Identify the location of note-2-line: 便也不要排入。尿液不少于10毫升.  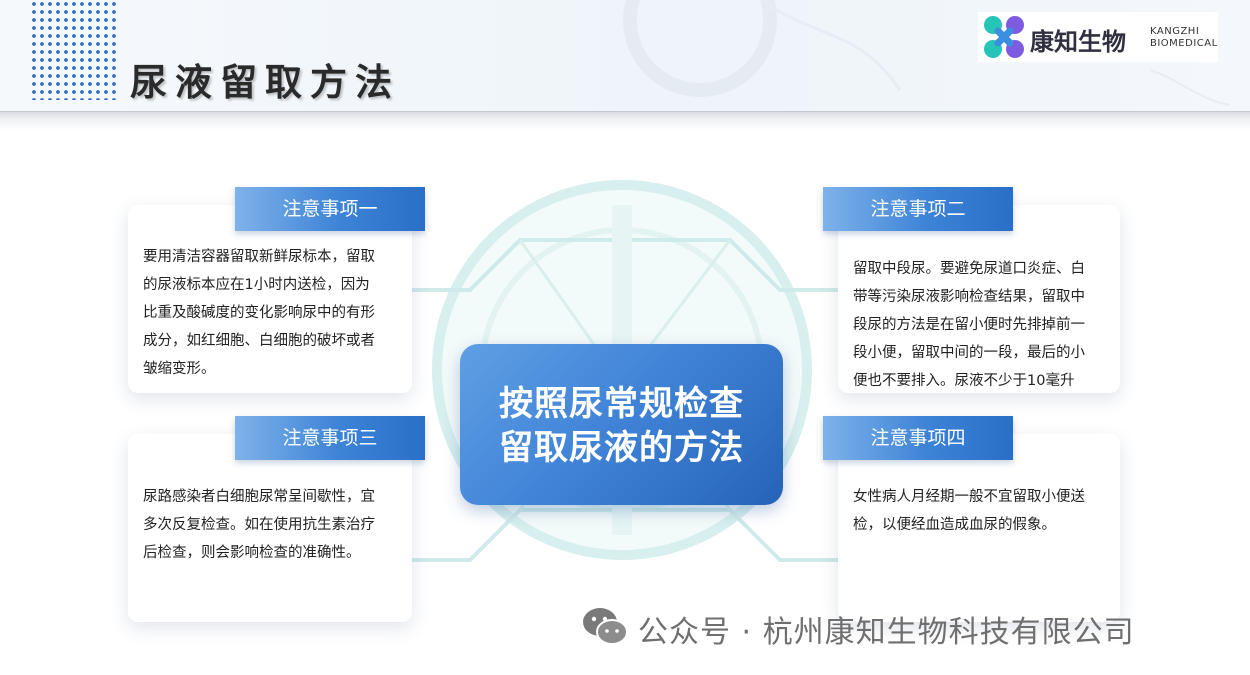
(964, 381).